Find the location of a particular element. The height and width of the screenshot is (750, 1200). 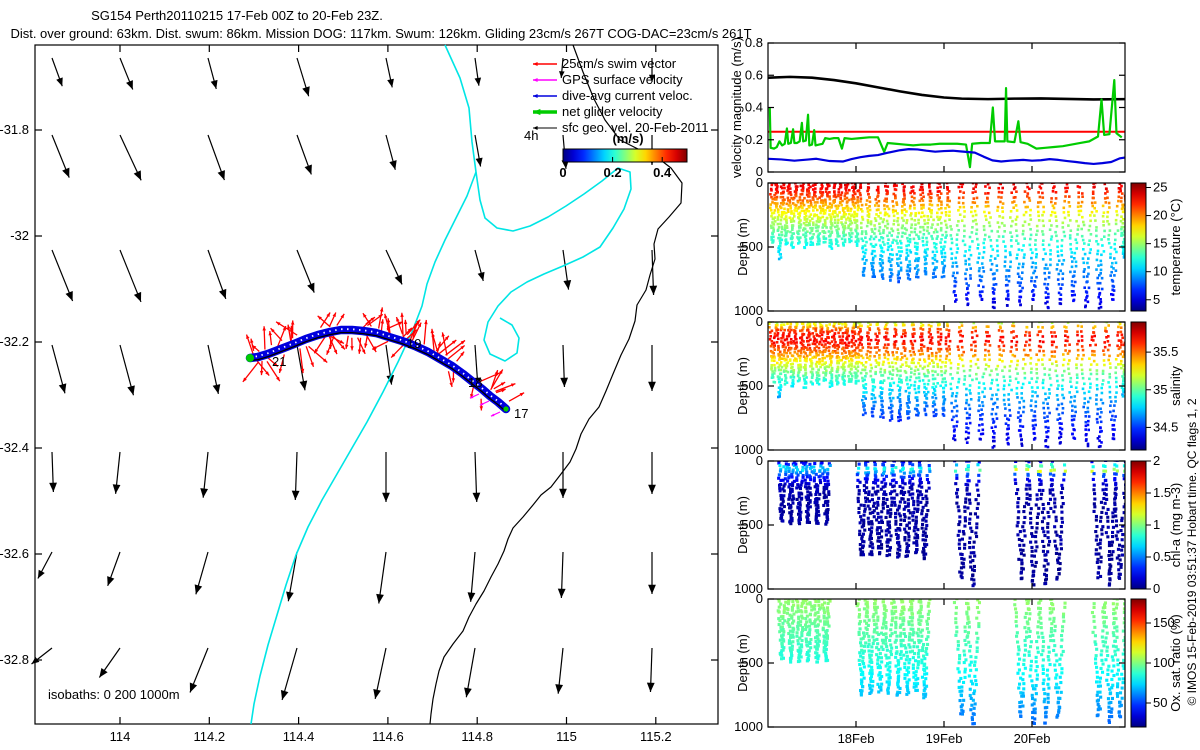

glider-track: 21 19 18 17 is located at coordinates (385, 364).